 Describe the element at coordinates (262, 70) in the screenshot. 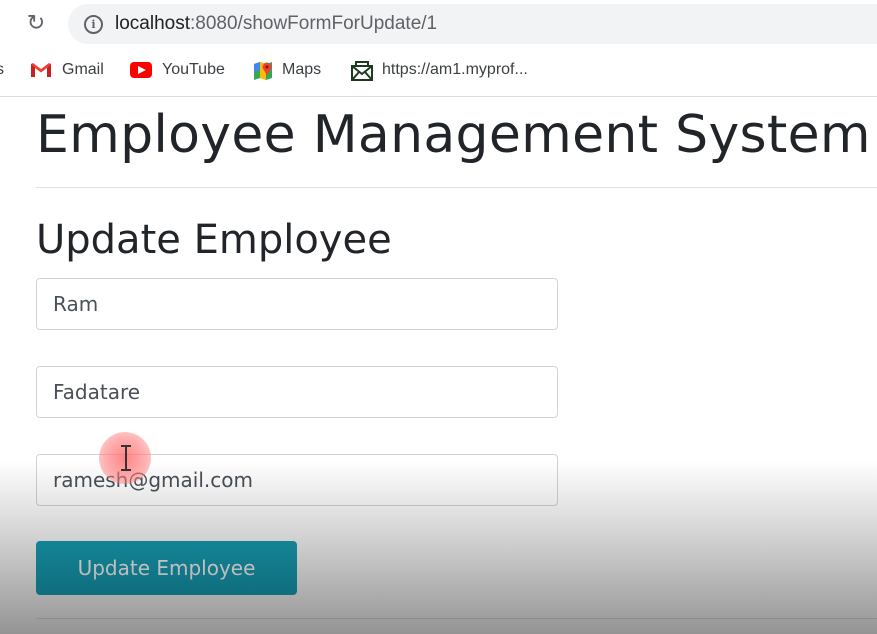

I see `maps-icon` at that location.